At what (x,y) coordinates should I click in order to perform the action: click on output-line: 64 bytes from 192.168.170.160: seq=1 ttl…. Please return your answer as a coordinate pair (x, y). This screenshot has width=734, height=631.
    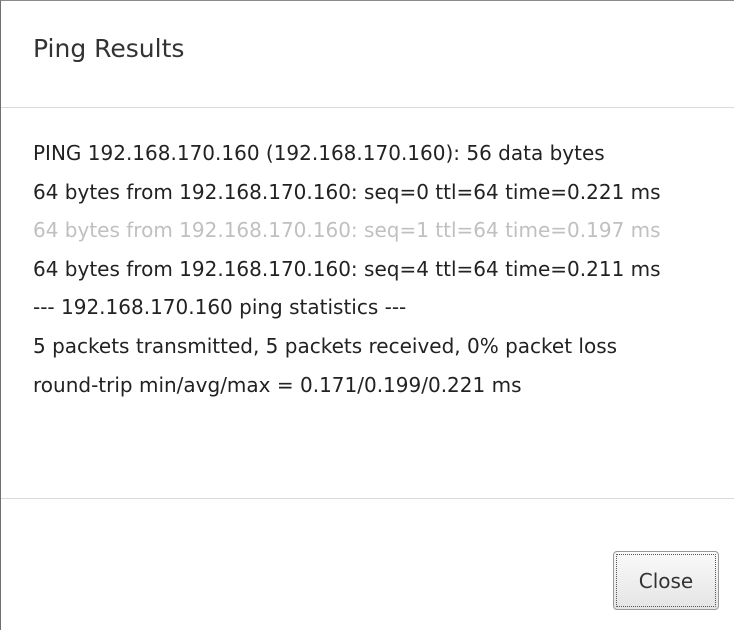
    Looking at the image, I should click on (347, 230).